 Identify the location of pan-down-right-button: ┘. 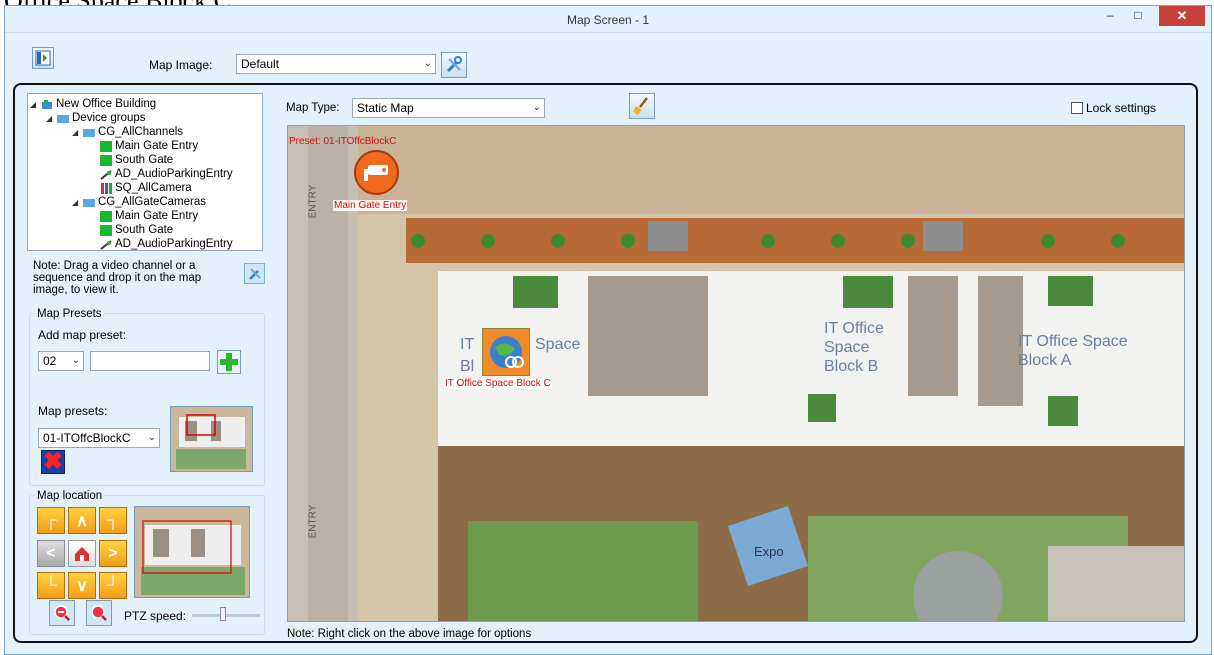
(113, 585).